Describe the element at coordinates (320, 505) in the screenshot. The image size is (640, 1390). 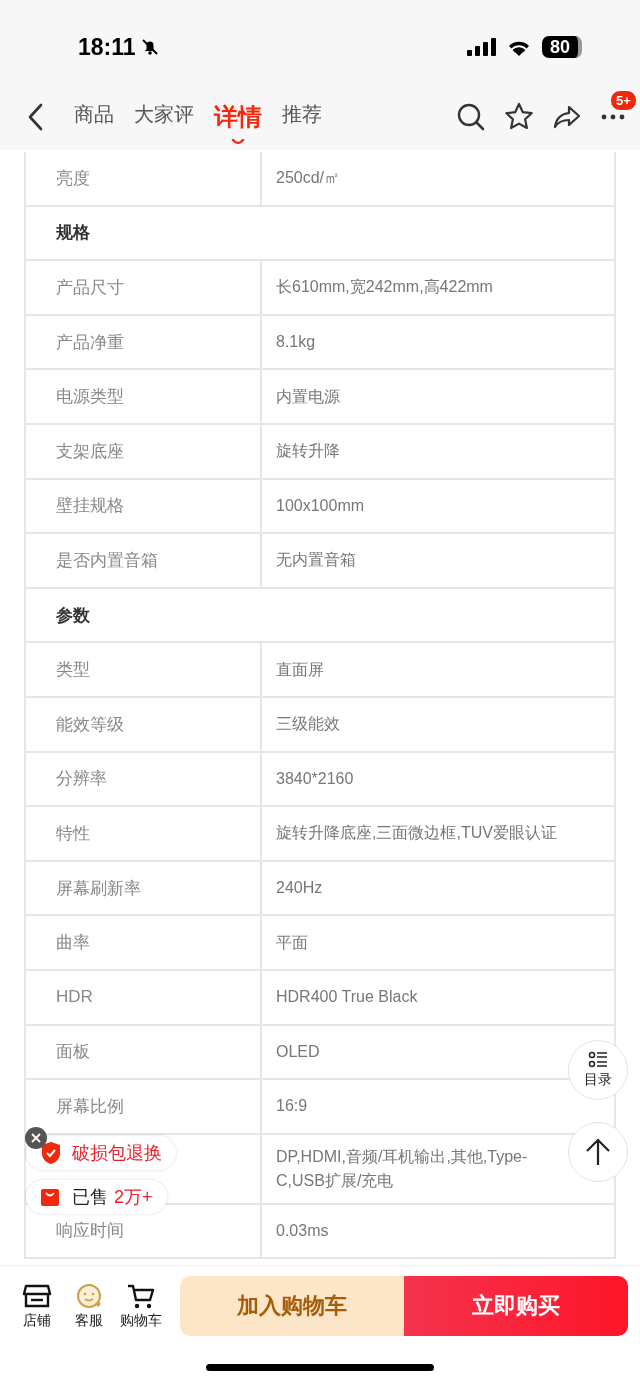
I see `spec-value: 100x100mm` at that location.